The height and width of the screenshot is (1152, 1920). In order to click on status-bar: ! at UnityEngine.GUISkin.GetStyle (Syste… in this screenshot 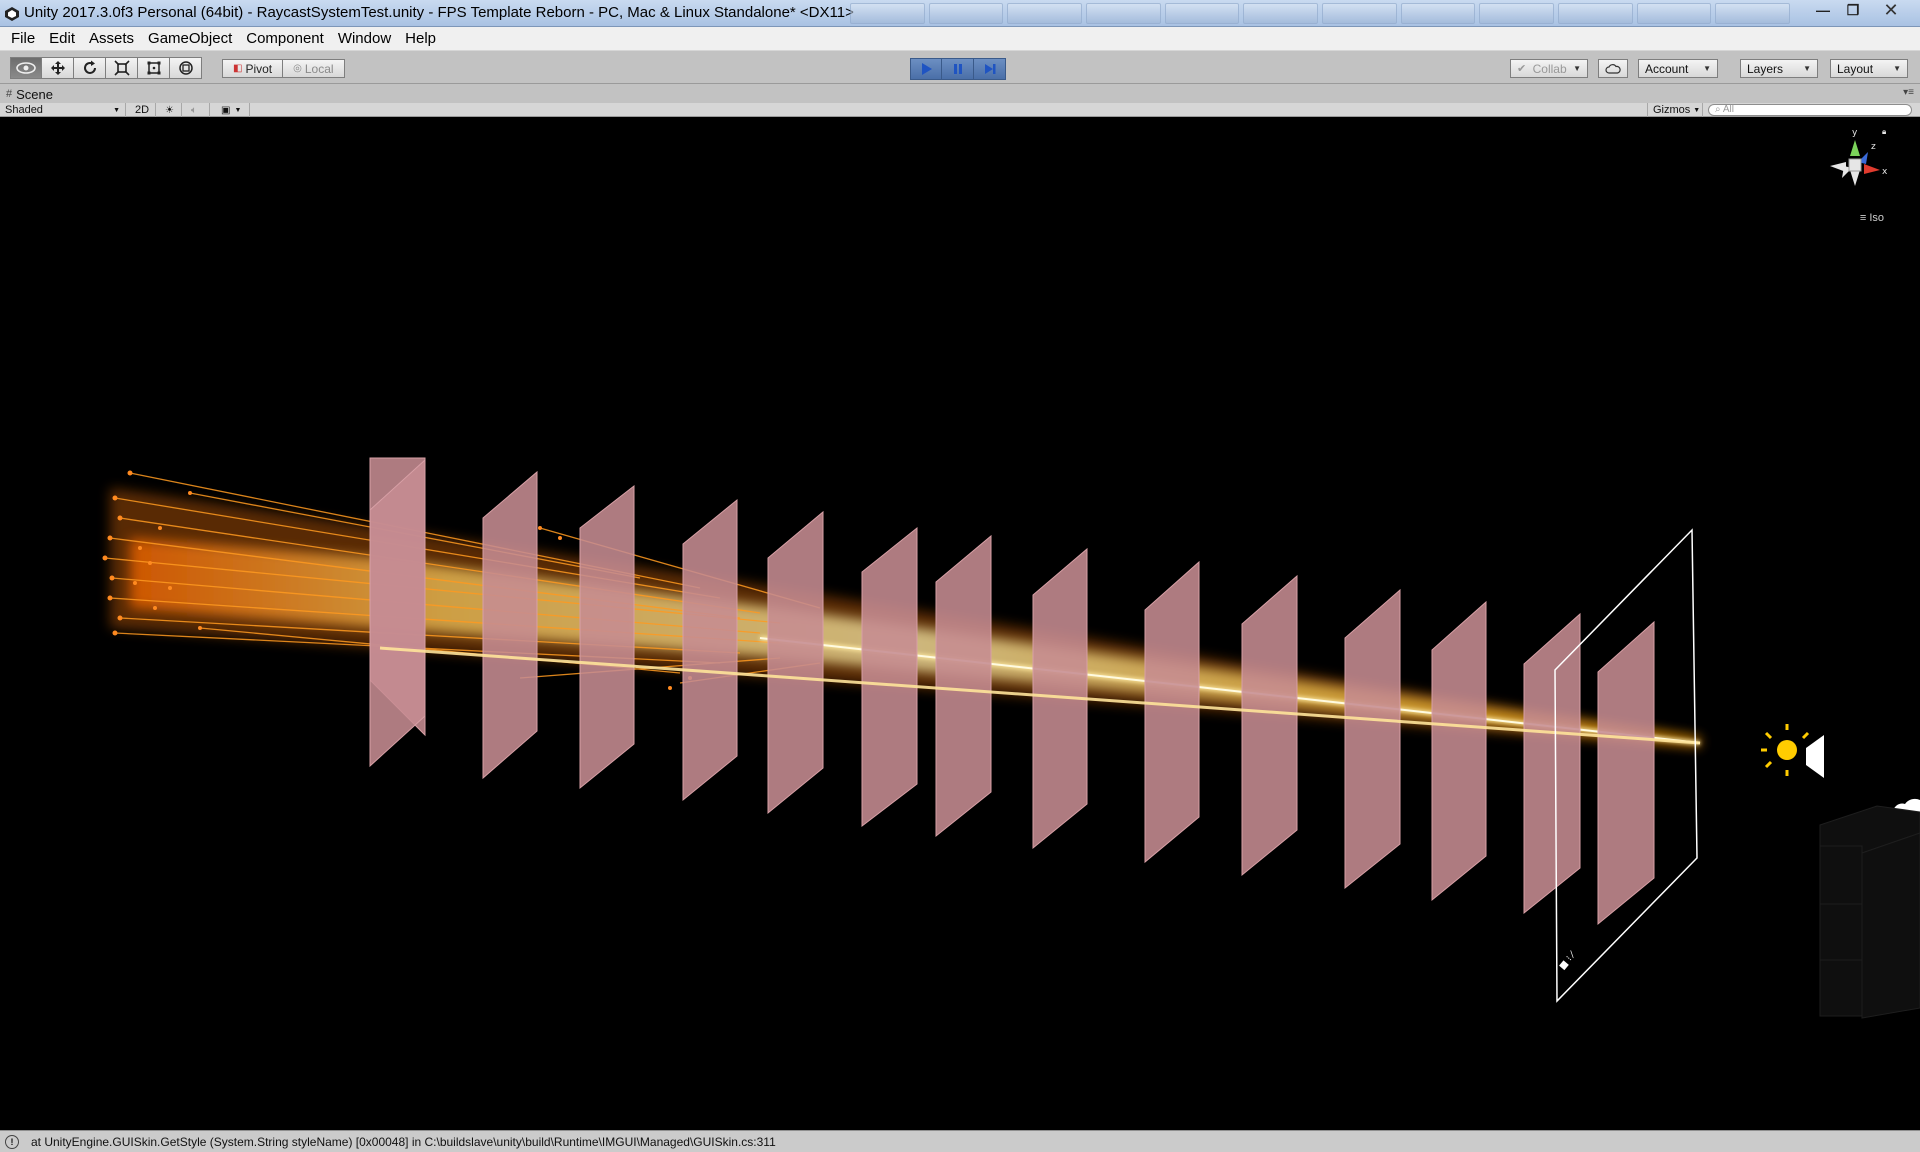, I will do `click(960, 1141)`.